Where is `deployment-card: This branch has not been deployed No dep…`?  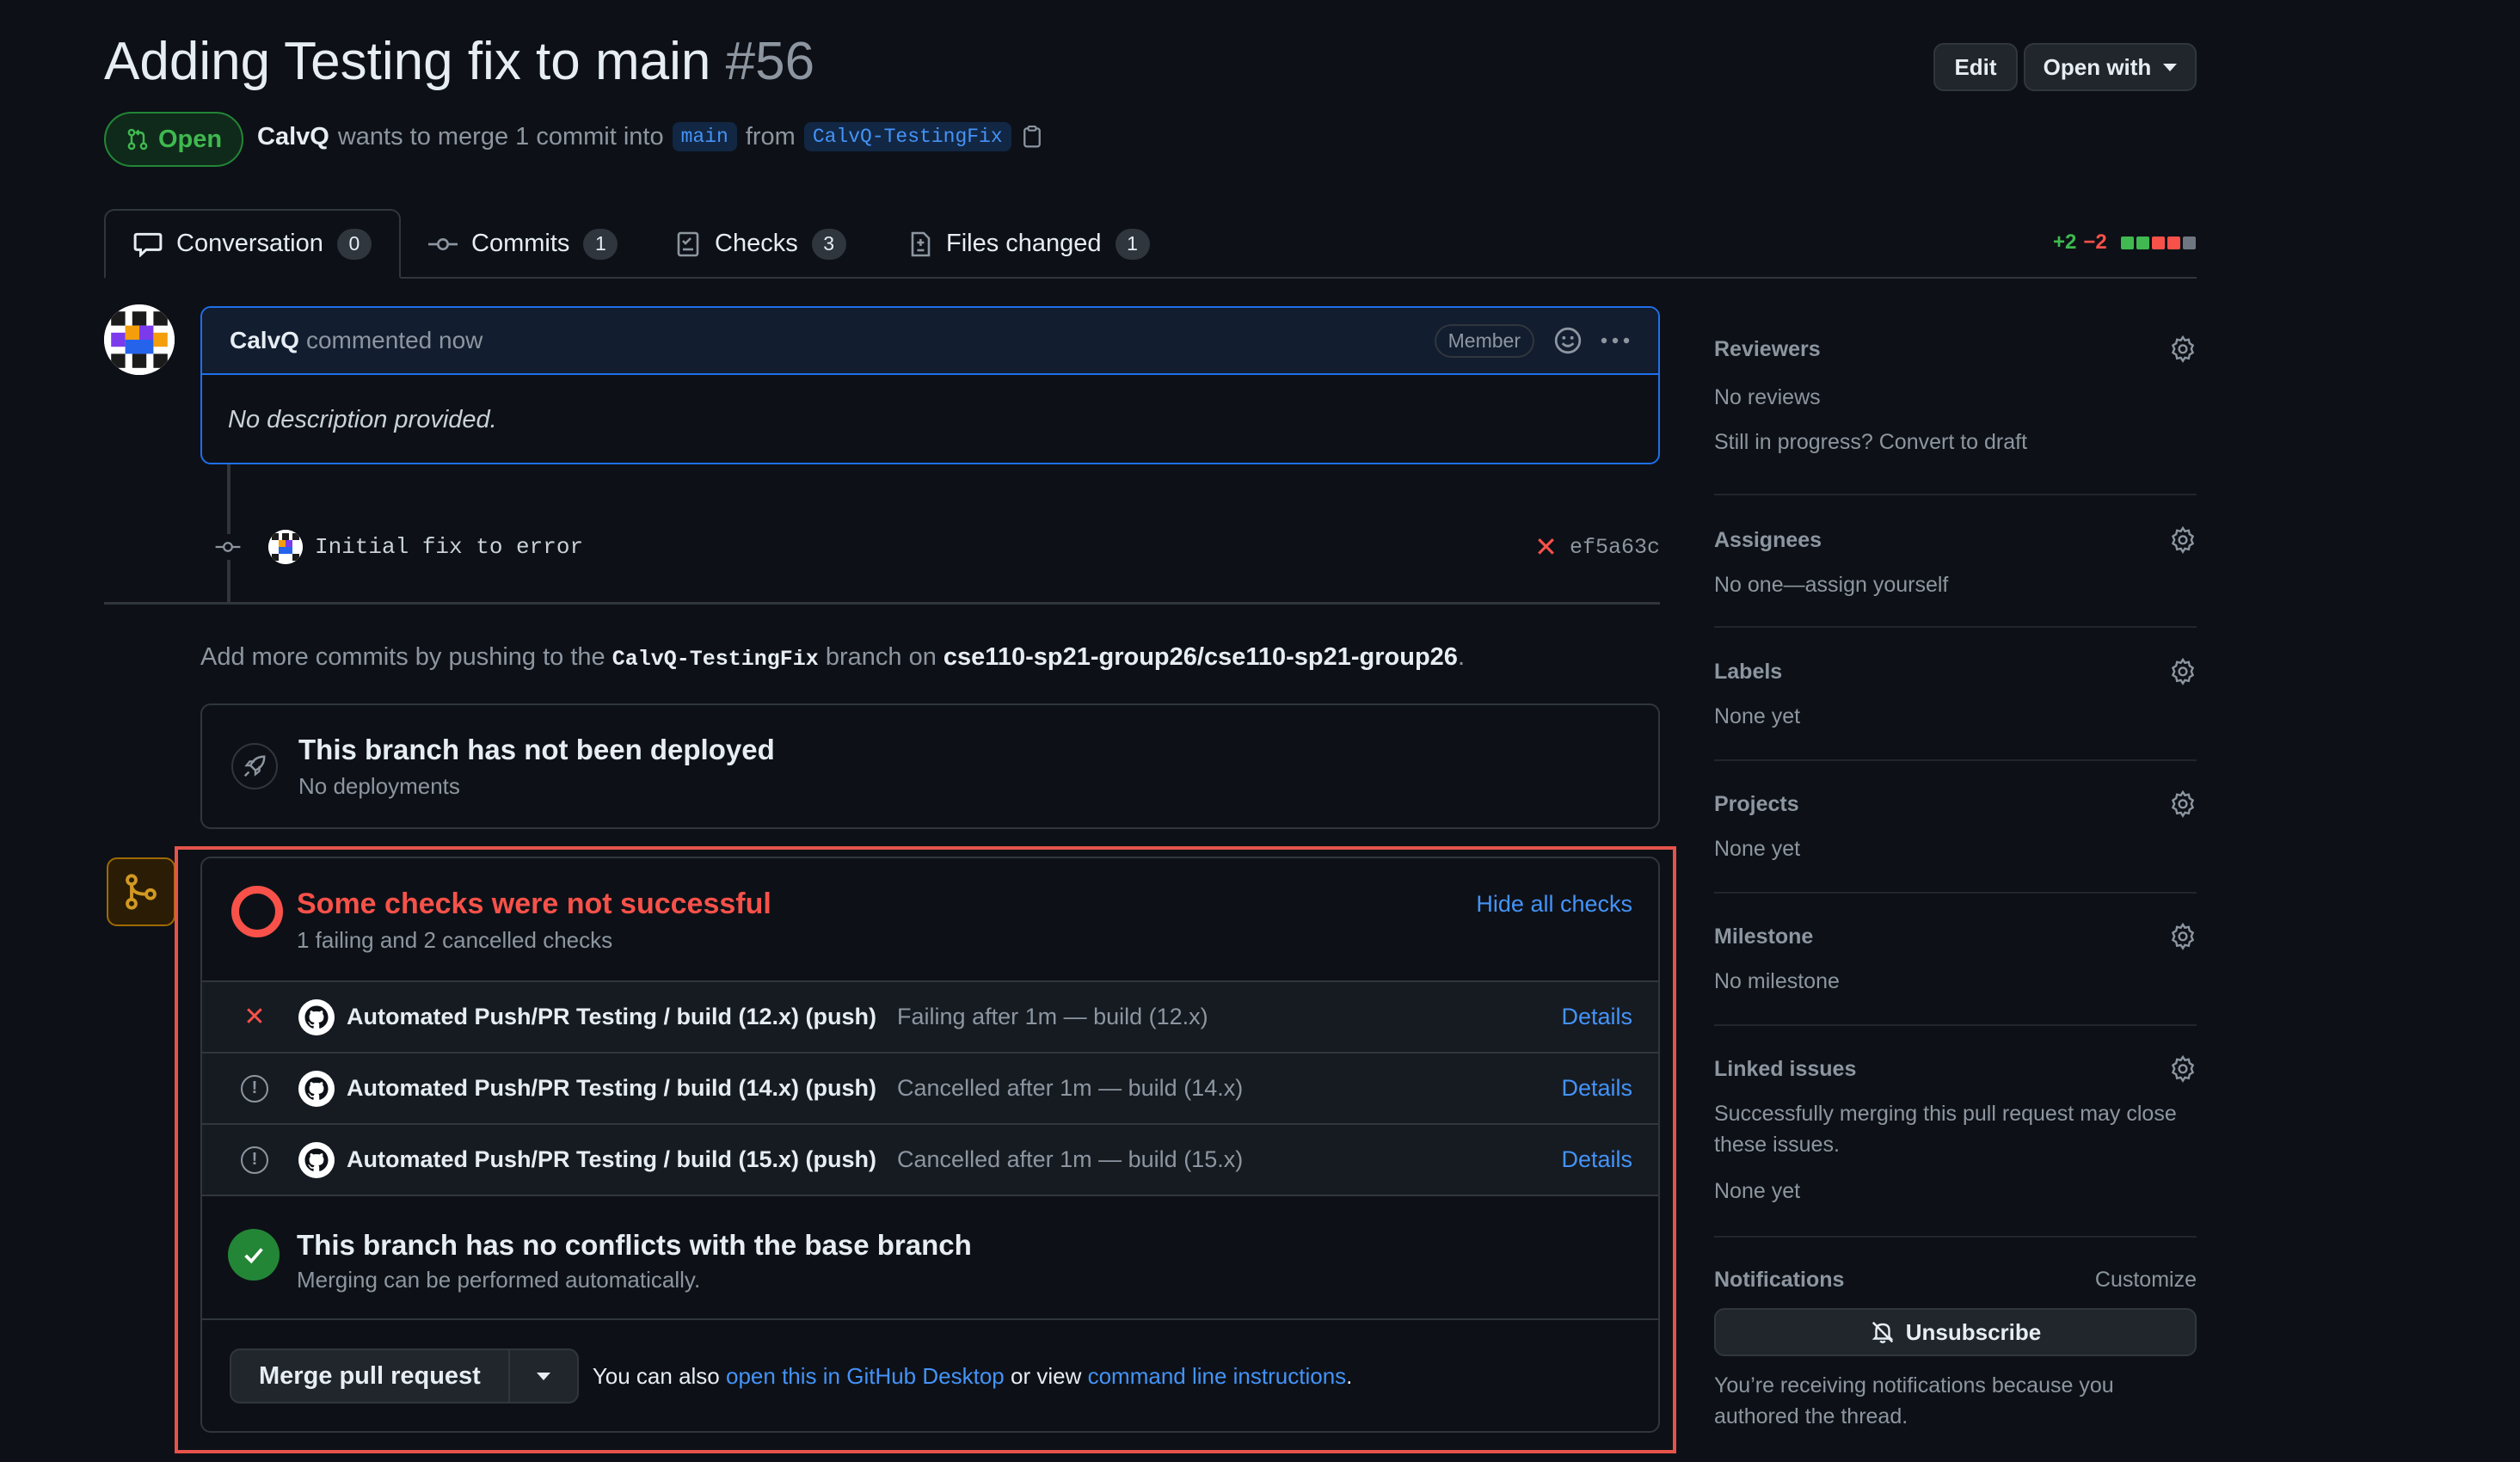
deployment-card: This branch has not been deployed No dep… is located at coordinates (930, 766).